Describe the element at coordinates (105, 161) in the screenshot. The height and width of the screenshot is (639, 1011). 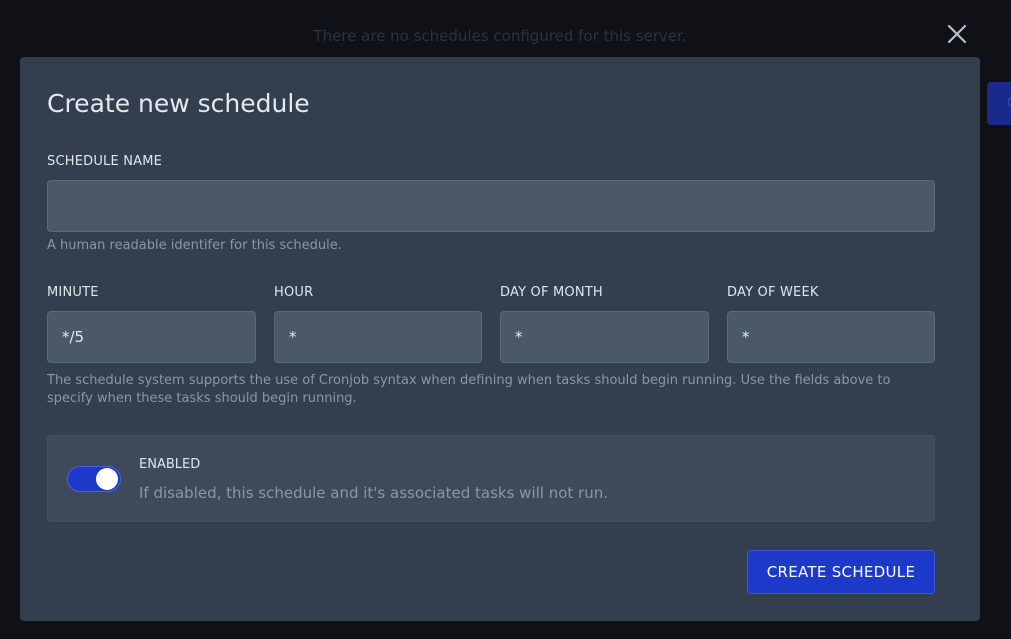
I see `schedule-name-label: SCHEDULE NAME` at that location.